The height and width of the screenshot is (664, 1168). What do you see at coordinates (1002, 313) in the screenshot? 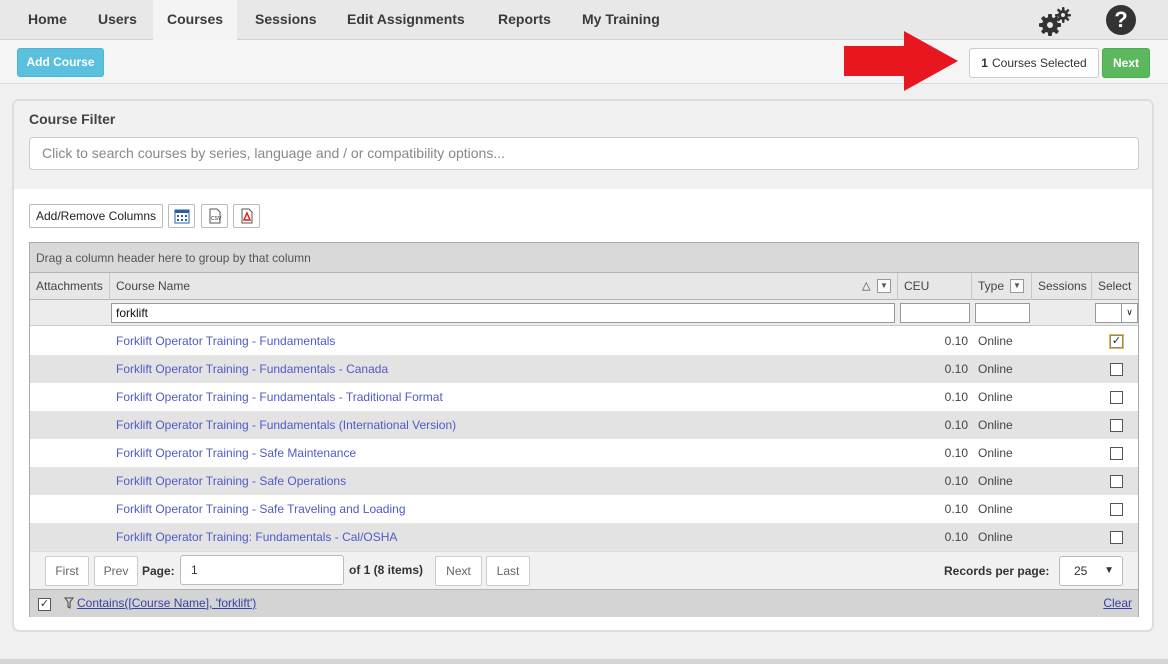
I see `type-filter-input` at bounding box center [1002, 313].